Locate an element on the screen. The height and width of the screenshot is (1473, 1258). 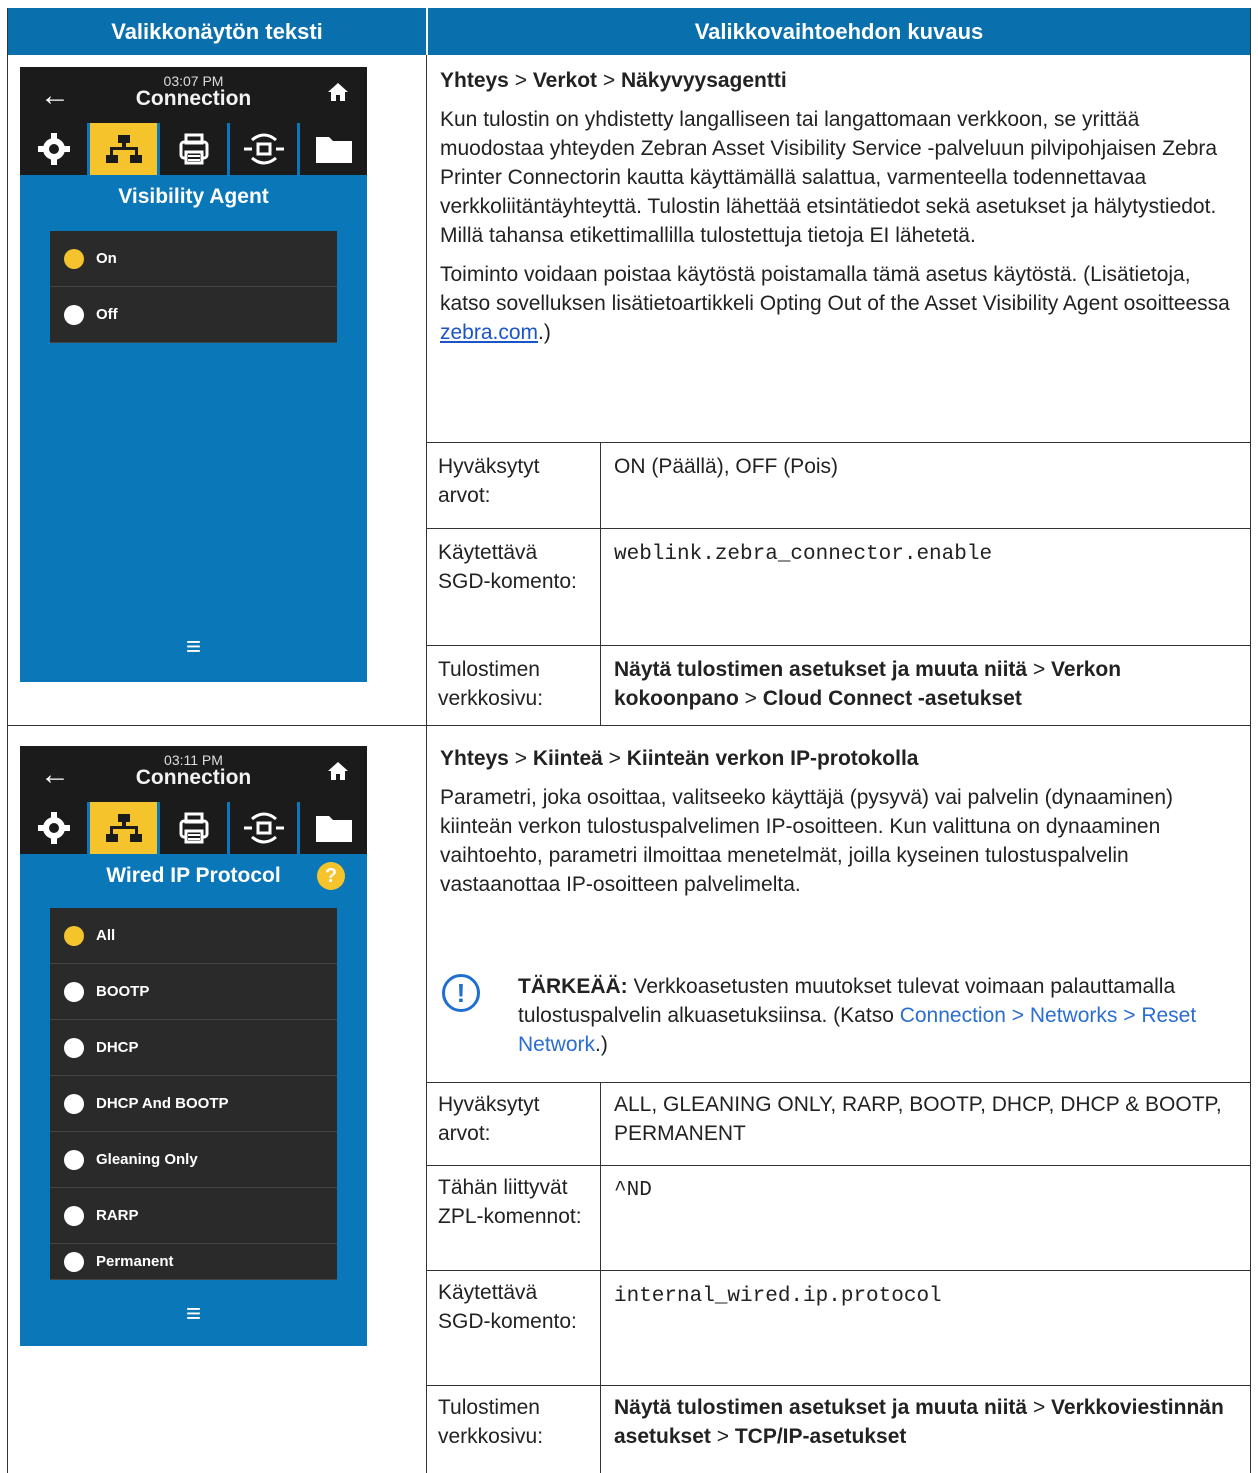
option-dhcp-and-bootp: DHCP And BOOTP is located at coordinates (193, 1104).